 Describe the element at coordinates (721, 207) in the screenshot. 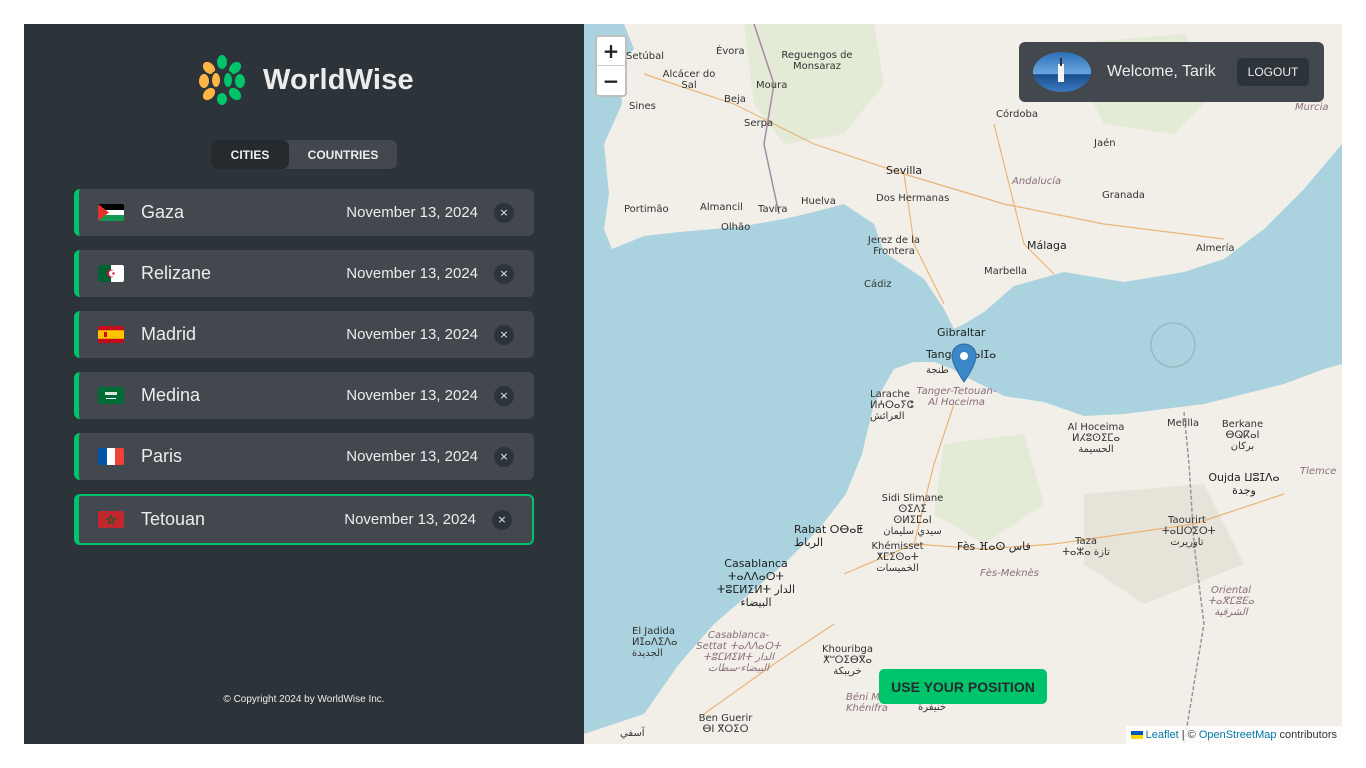

I see `map-label: Almancil` at that location.